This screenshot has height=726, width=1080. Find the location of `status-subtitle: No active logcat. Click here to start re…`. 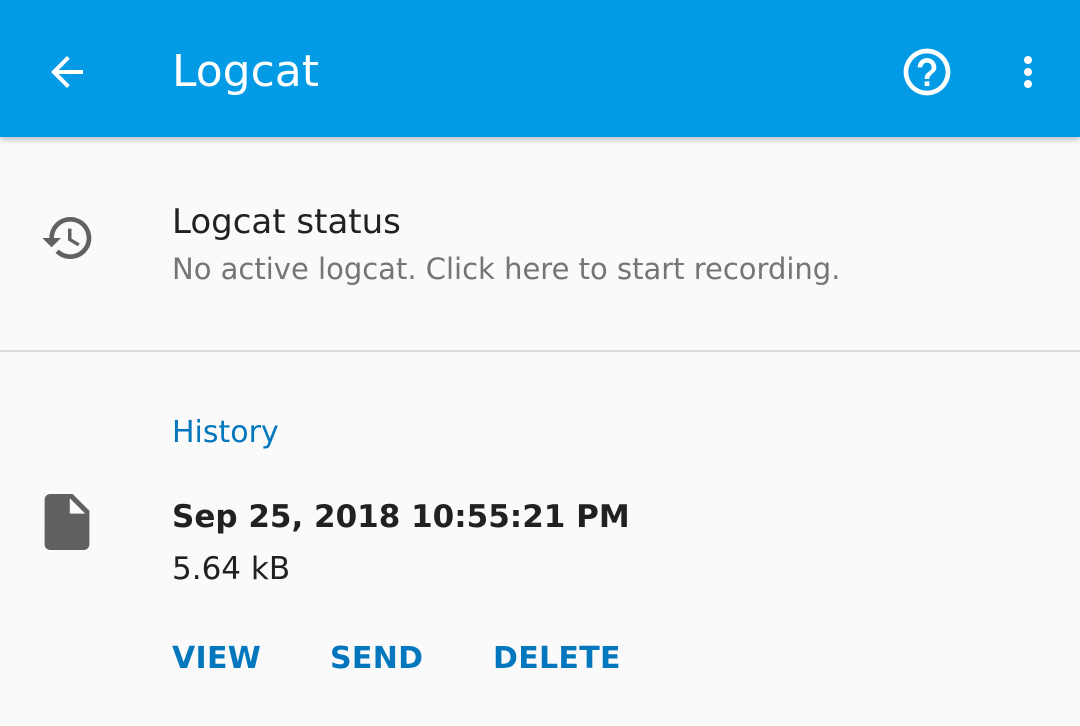

status-subtitle: No active logcat. Click here to start re… is located at coordinates (506, 269).